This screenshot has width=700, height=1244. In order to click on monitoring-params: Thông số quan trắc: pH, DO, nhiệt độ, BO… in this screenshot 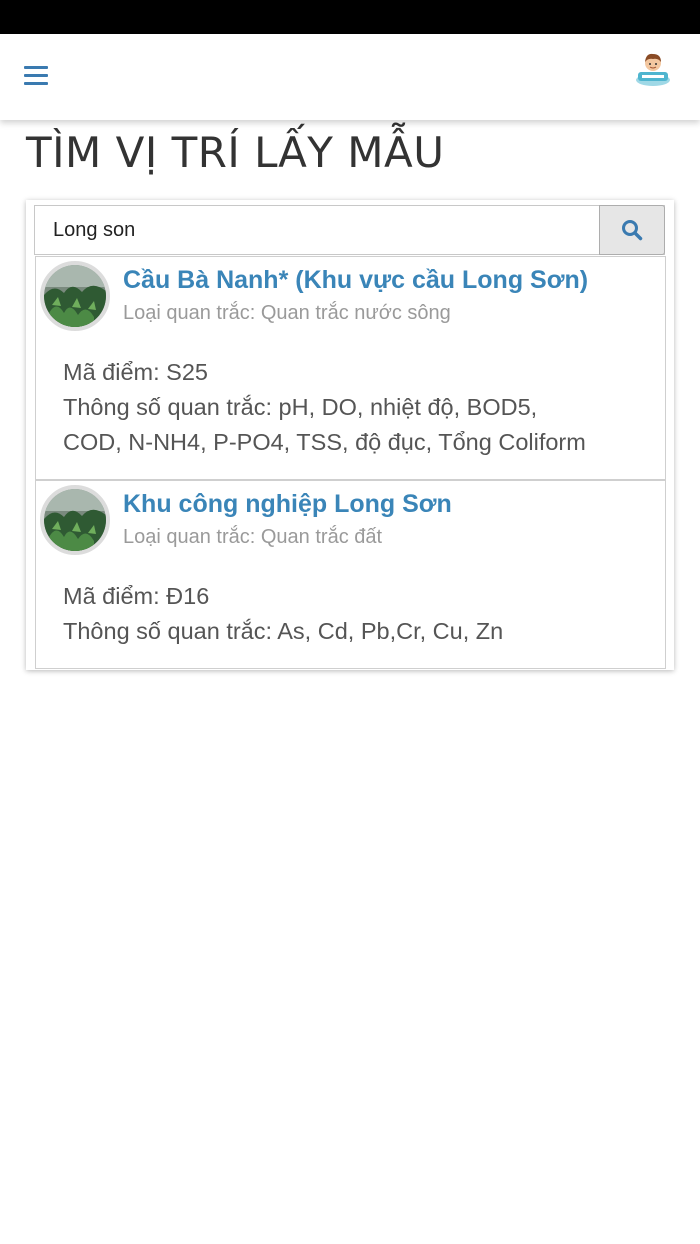, I will do `click(300, 407)`.